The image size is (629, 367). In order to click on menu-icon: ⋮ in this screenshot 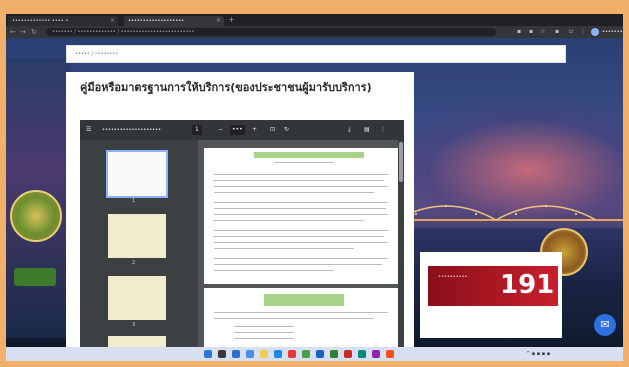, I will do `click(583, 31)`.